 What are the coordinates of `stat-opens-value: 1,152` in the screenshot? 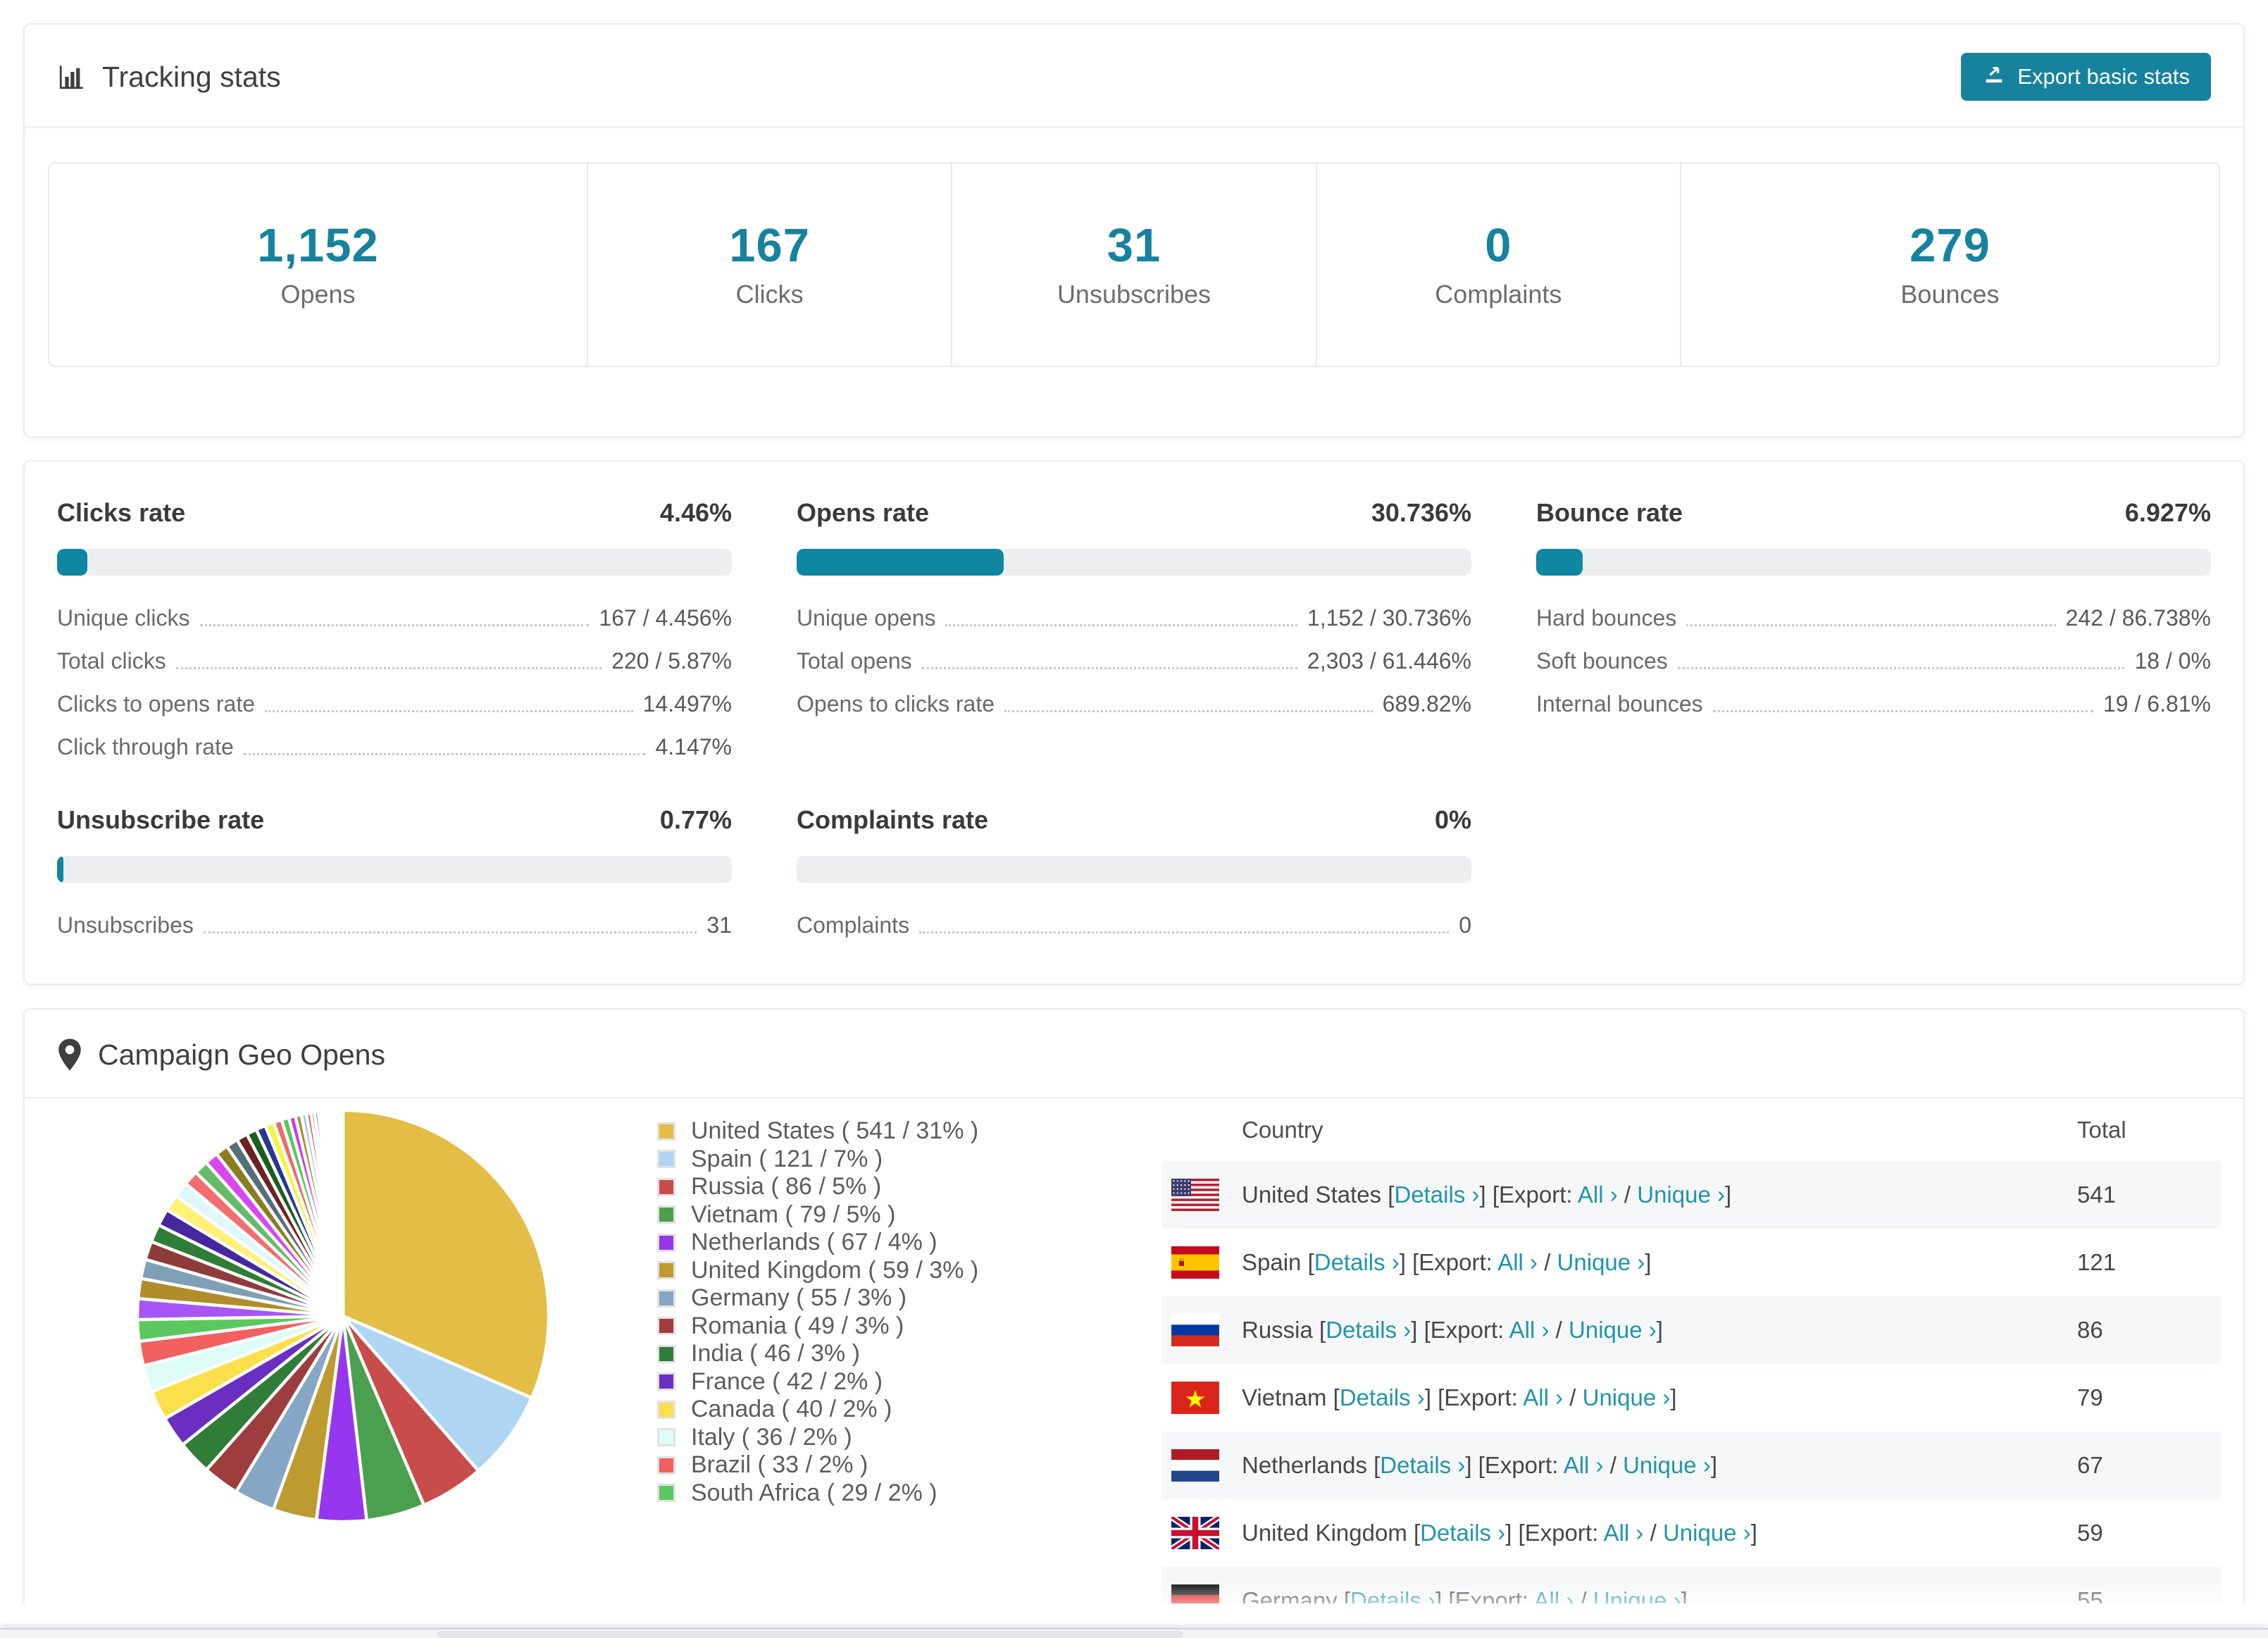 It's located at (318, 245).